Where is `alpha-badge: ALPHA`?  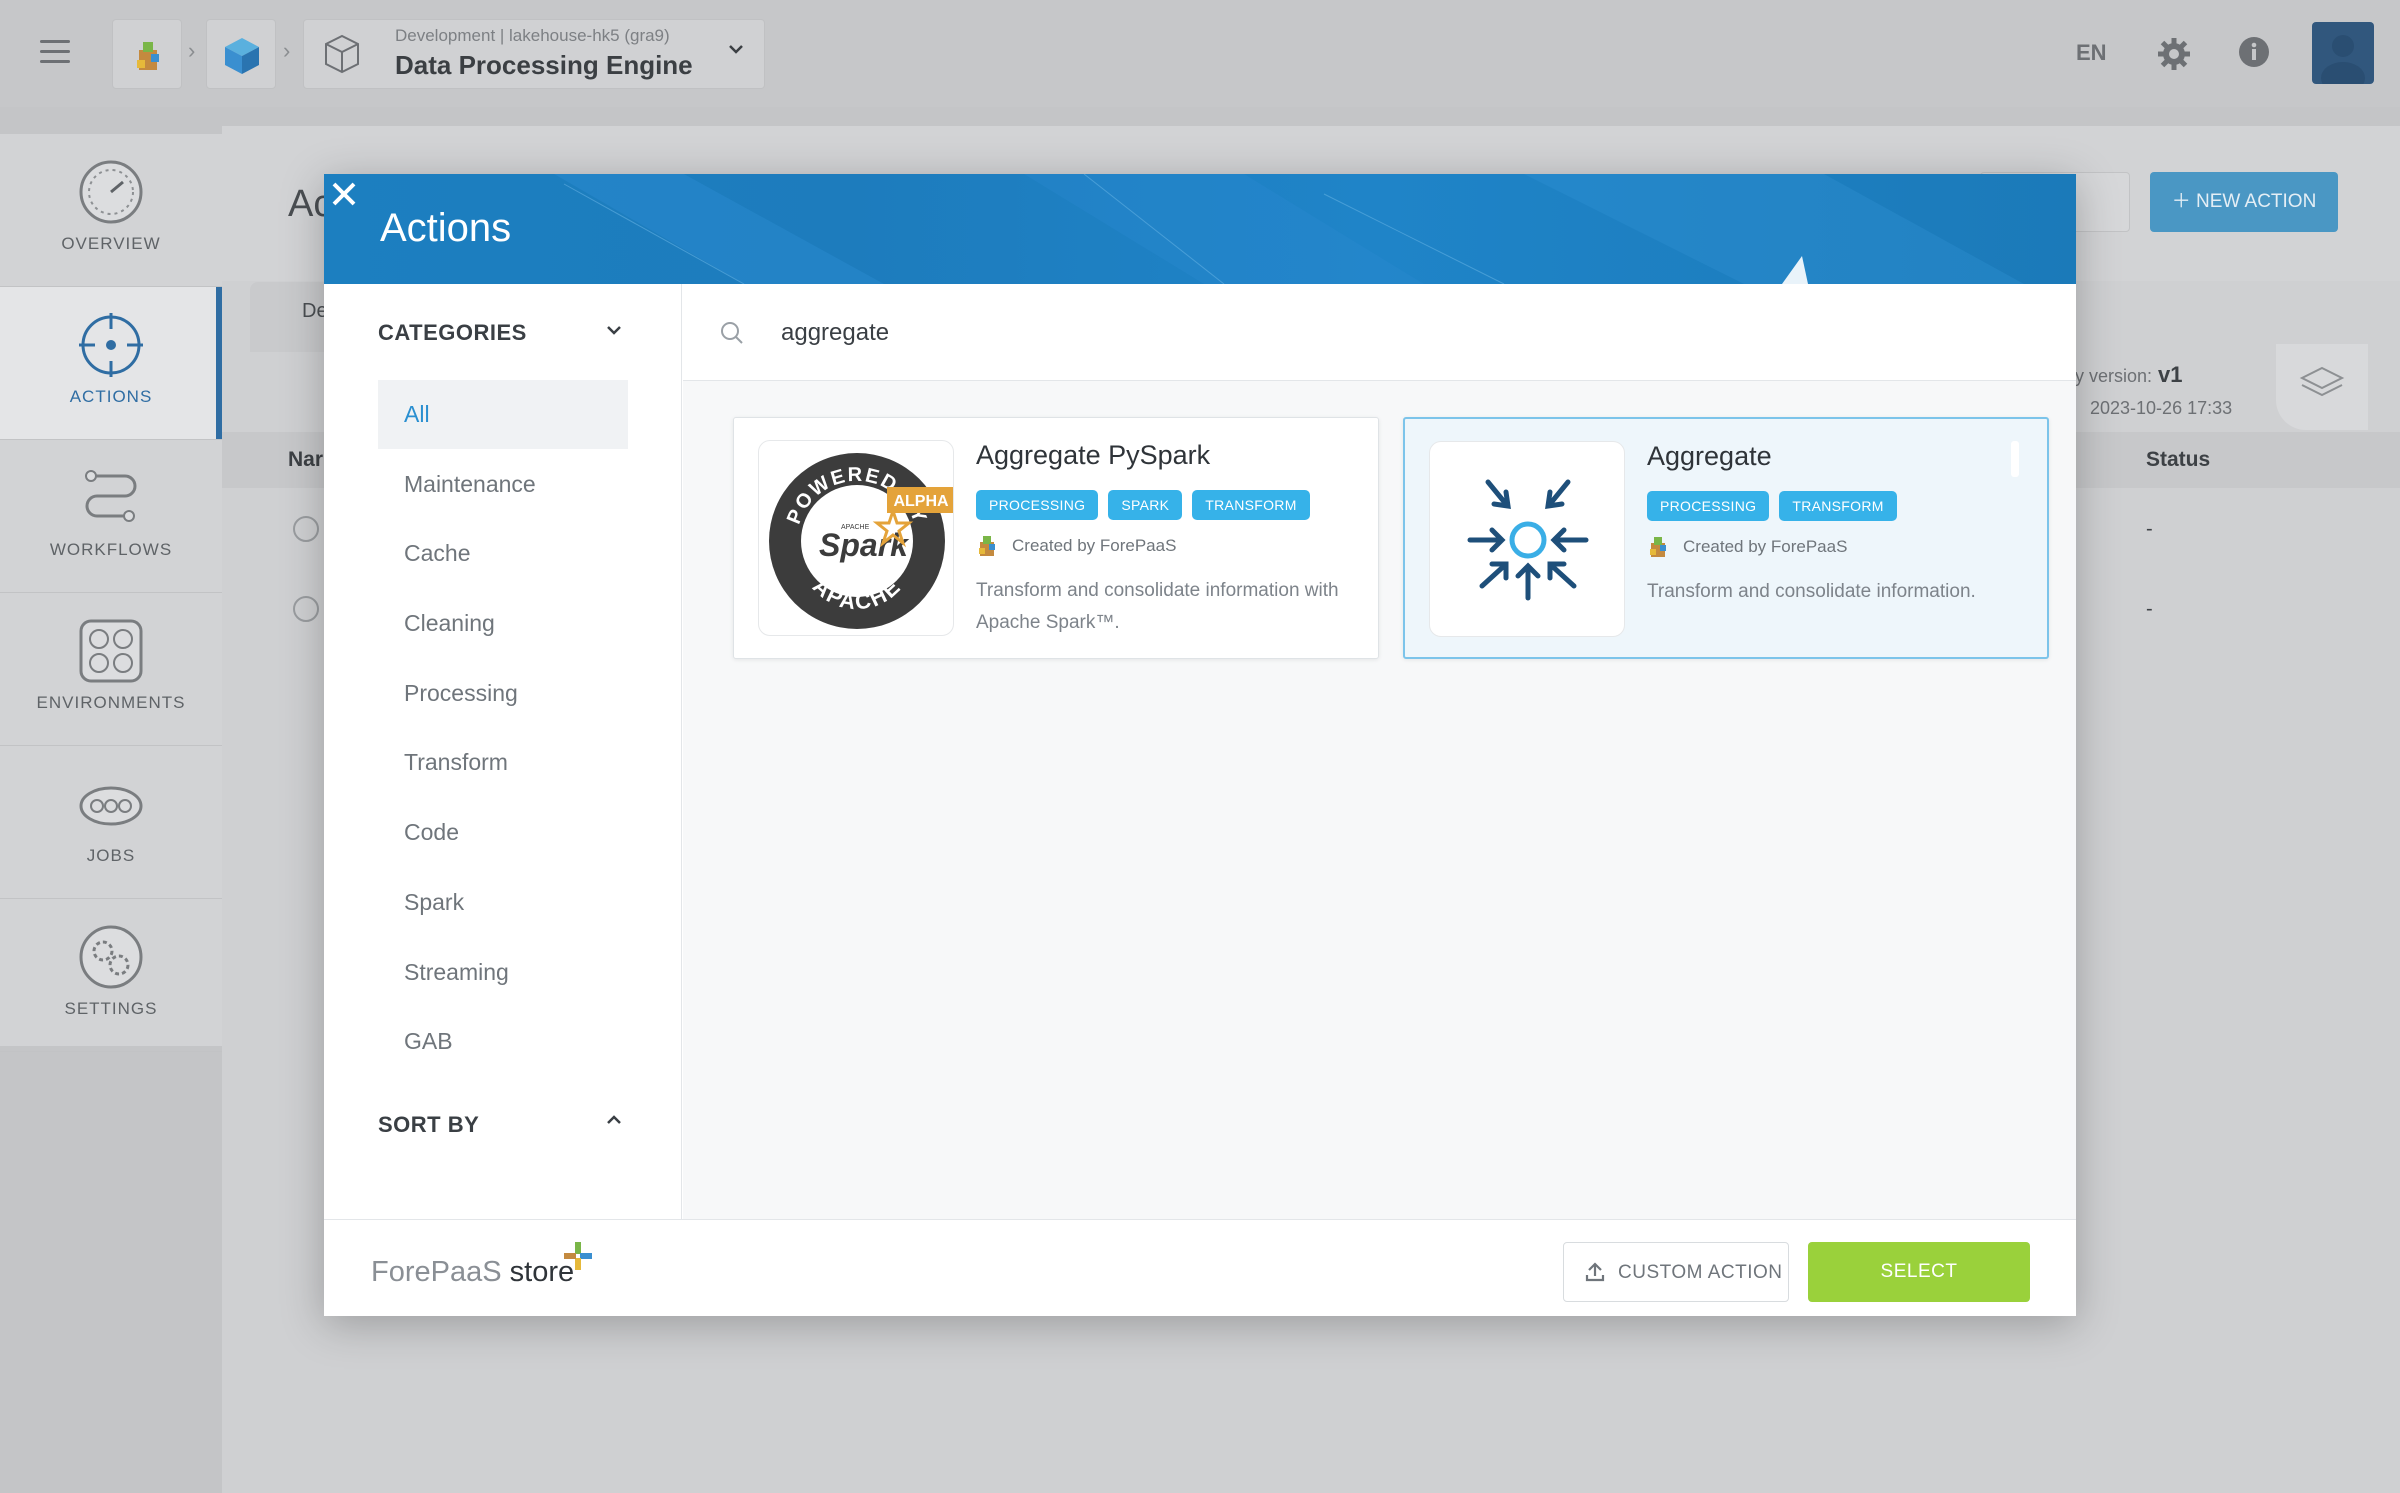 alpha-badge: ALPHA is located at coordinates (921, 501).